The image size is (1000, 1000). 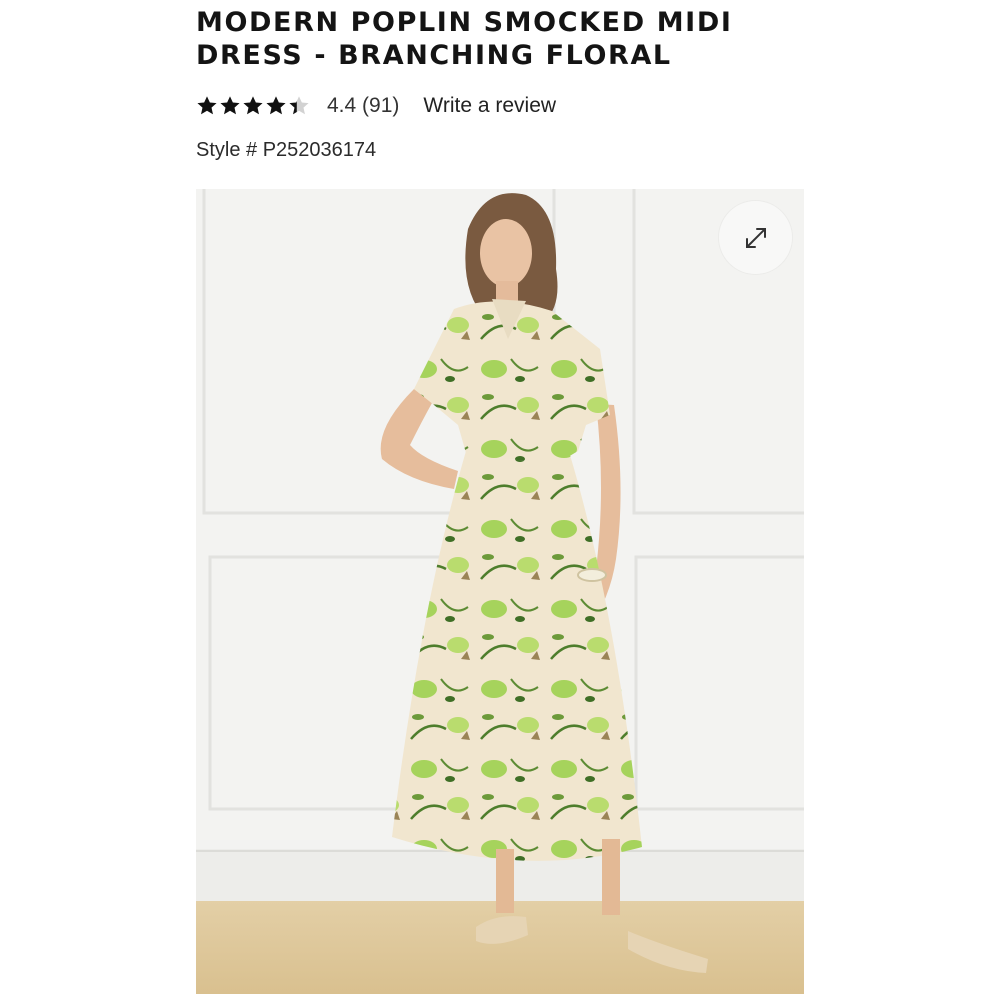 I want to click on expand-arrows-icon, so click(x=755, y=237).